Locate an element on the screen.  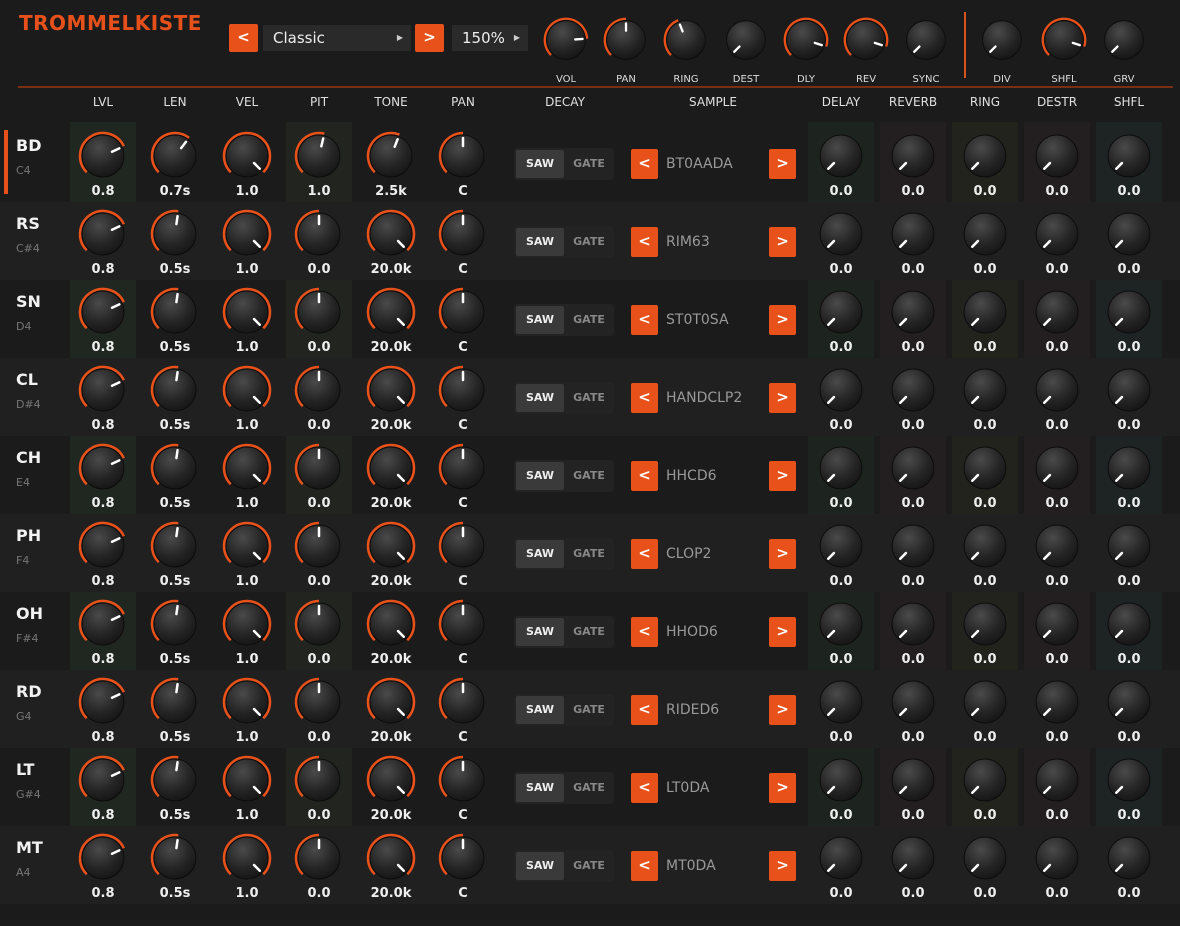
global-knob-grv: GRV is located at coordinates (1124, 50).